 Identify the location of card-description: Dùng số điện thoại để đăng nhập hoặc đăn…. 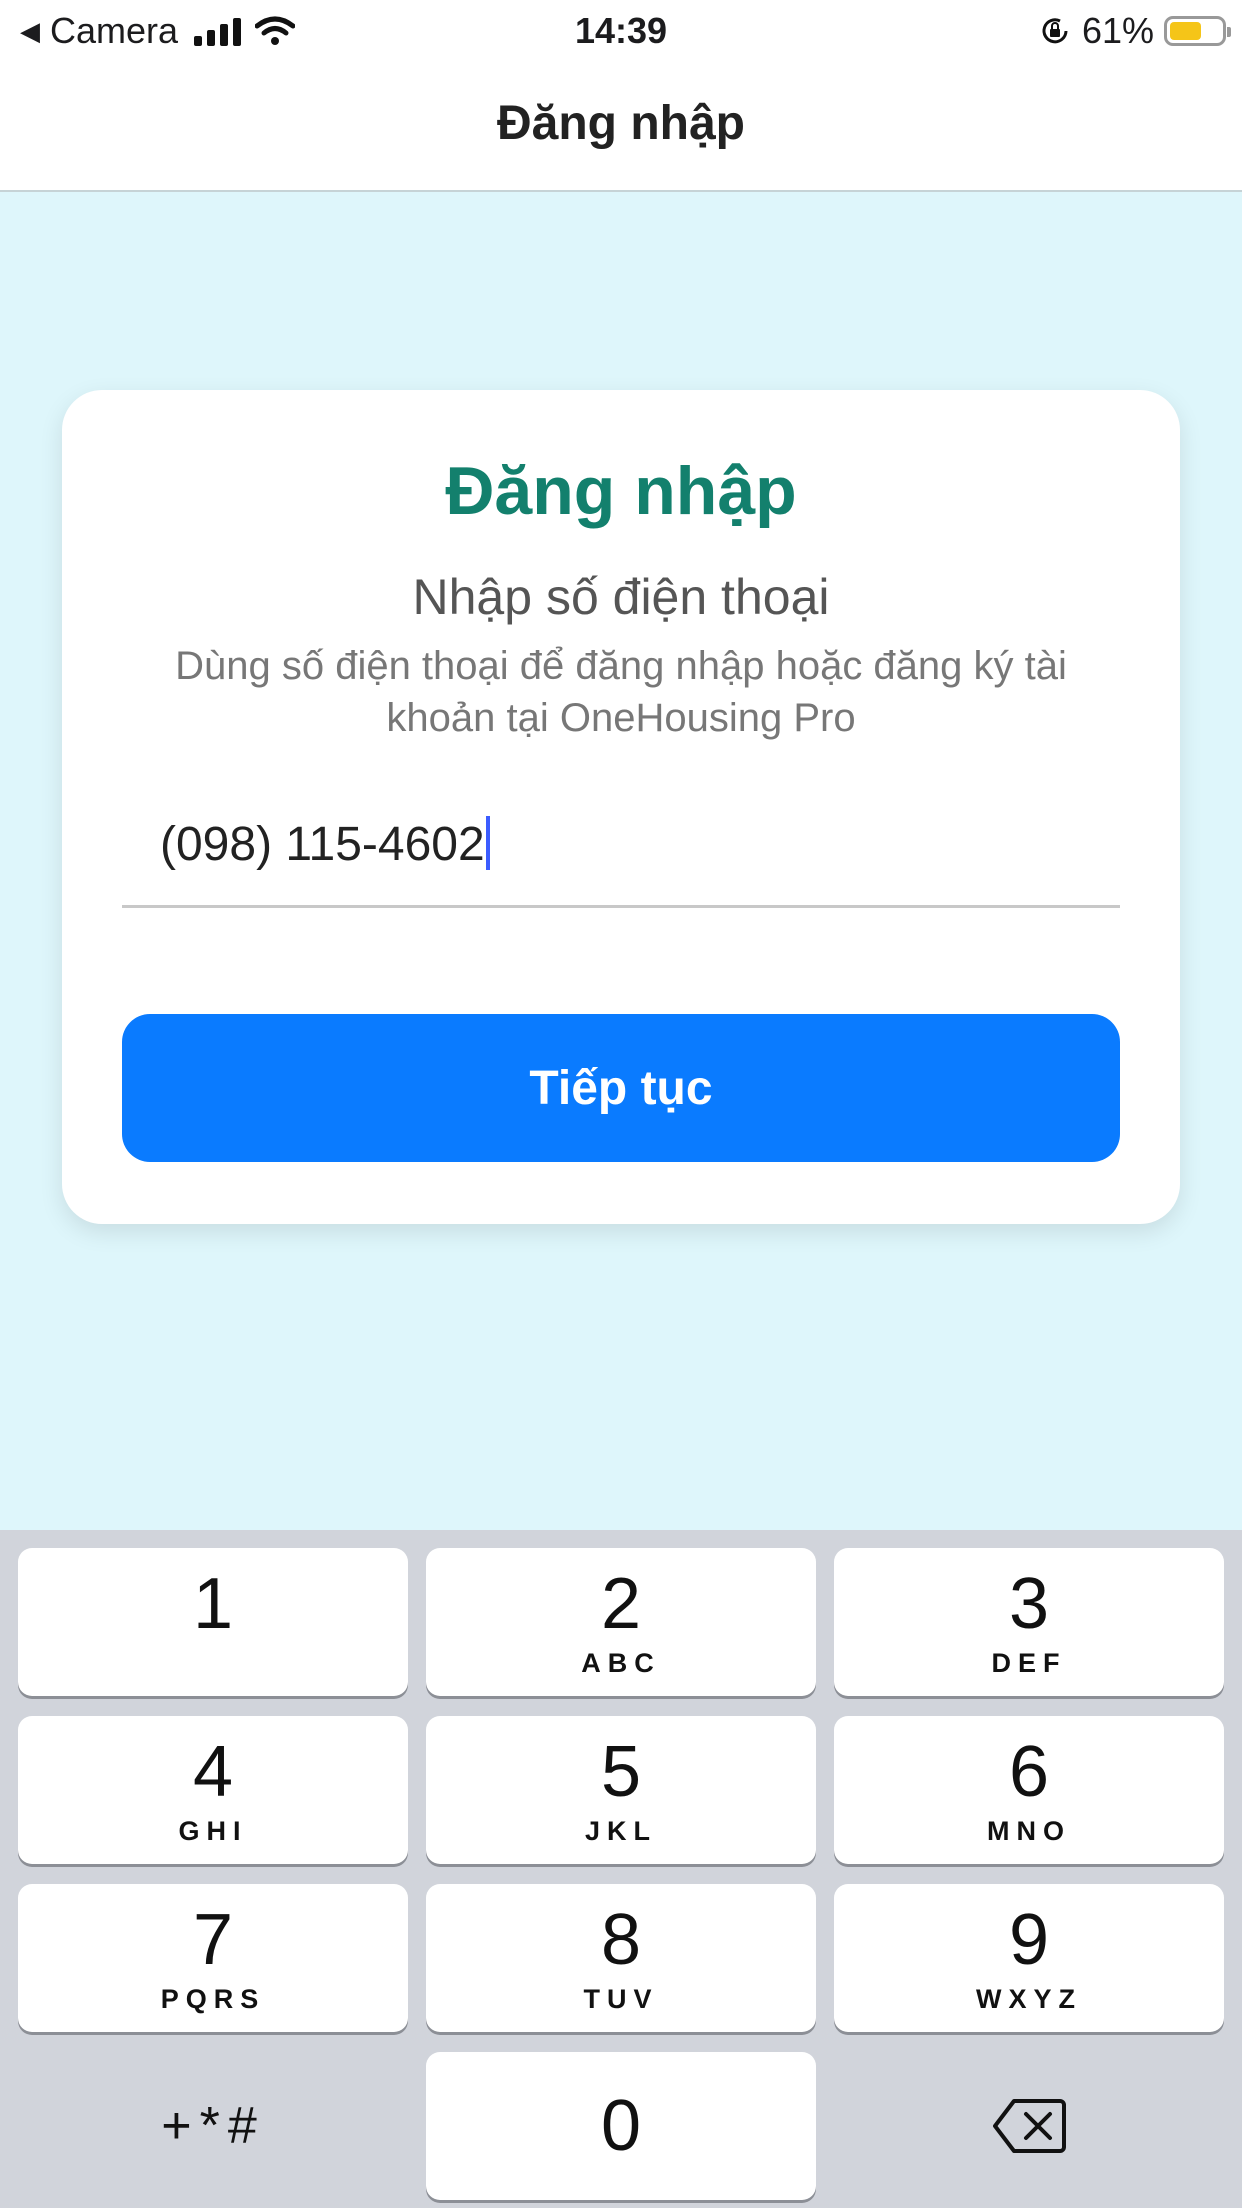
(621, 692).